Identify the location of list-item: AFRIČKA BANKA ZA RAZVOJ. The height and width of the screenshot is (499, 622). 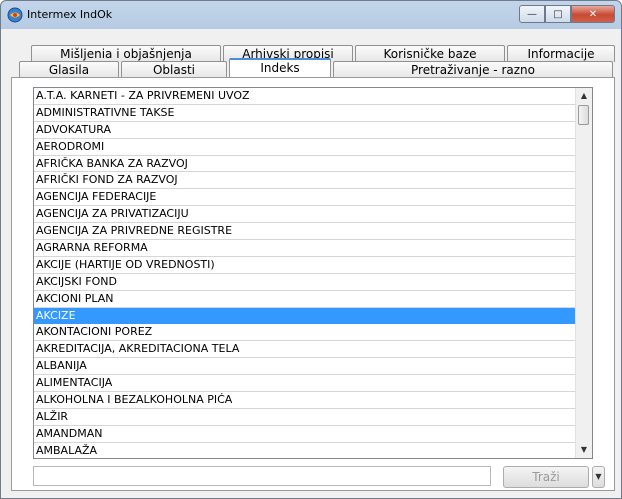
(313, 164).